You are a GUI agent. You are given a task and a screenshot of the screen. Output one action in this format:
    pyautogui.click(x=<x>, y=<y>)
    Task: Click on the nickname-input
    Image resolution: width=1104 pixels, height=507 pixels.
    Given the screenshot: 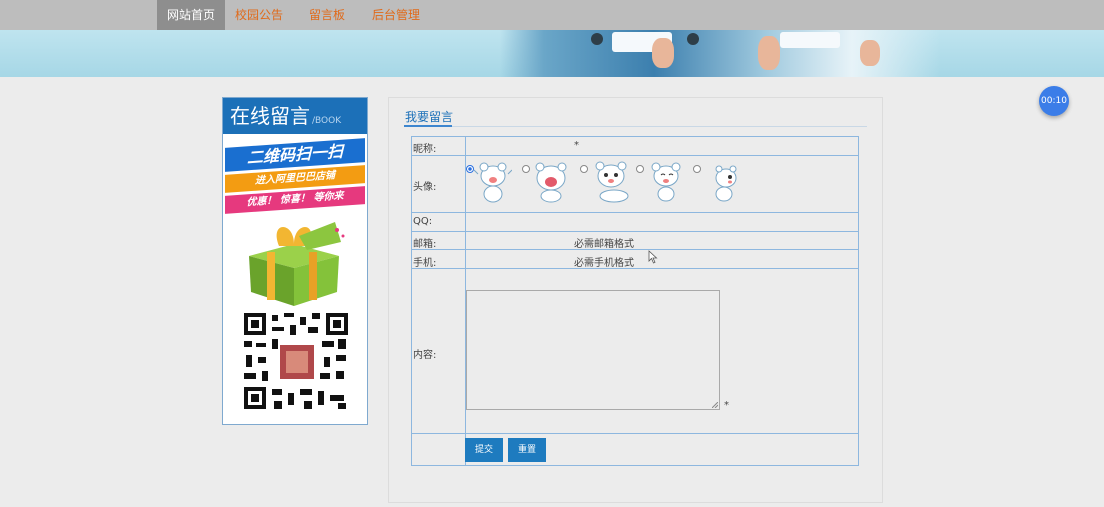 What is the action you would take?
    pyautogui.click(x=662, y=146)
    